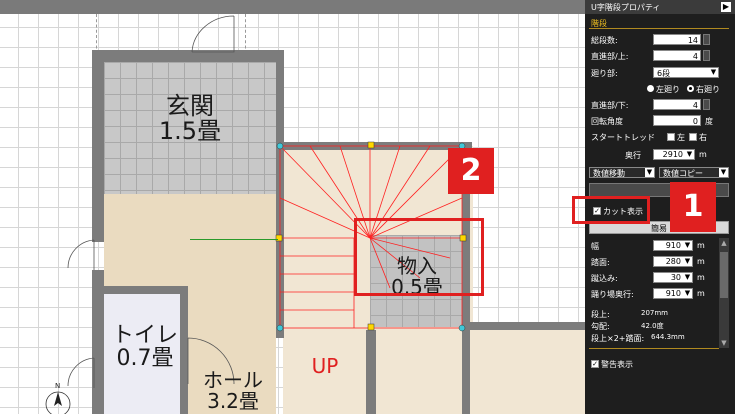  What do you see at coordinates (668, 337) in the screenshot?
I see `formula-value: 644.3mm` at bounding box center [668, 337].